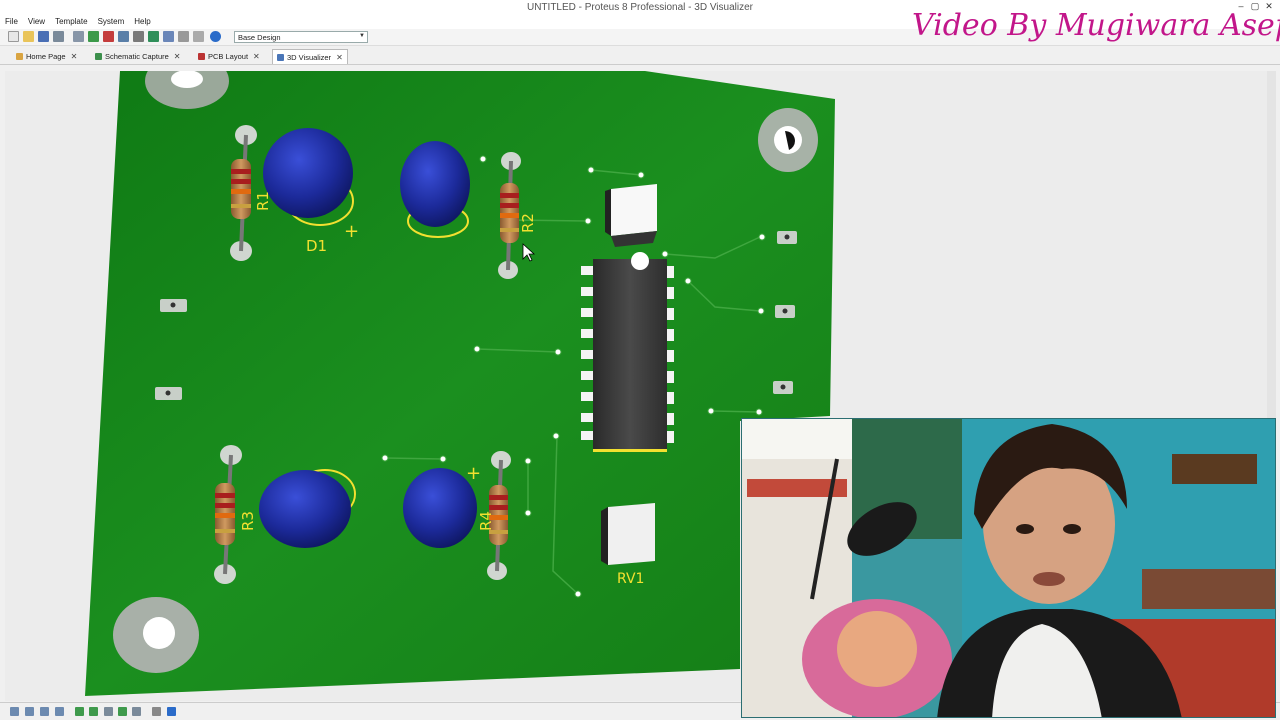 This screenshot has height=720, width=1280. Describe the element at coordinates (79, 711) in the screenshot. I see `view-top-icon` at that location.